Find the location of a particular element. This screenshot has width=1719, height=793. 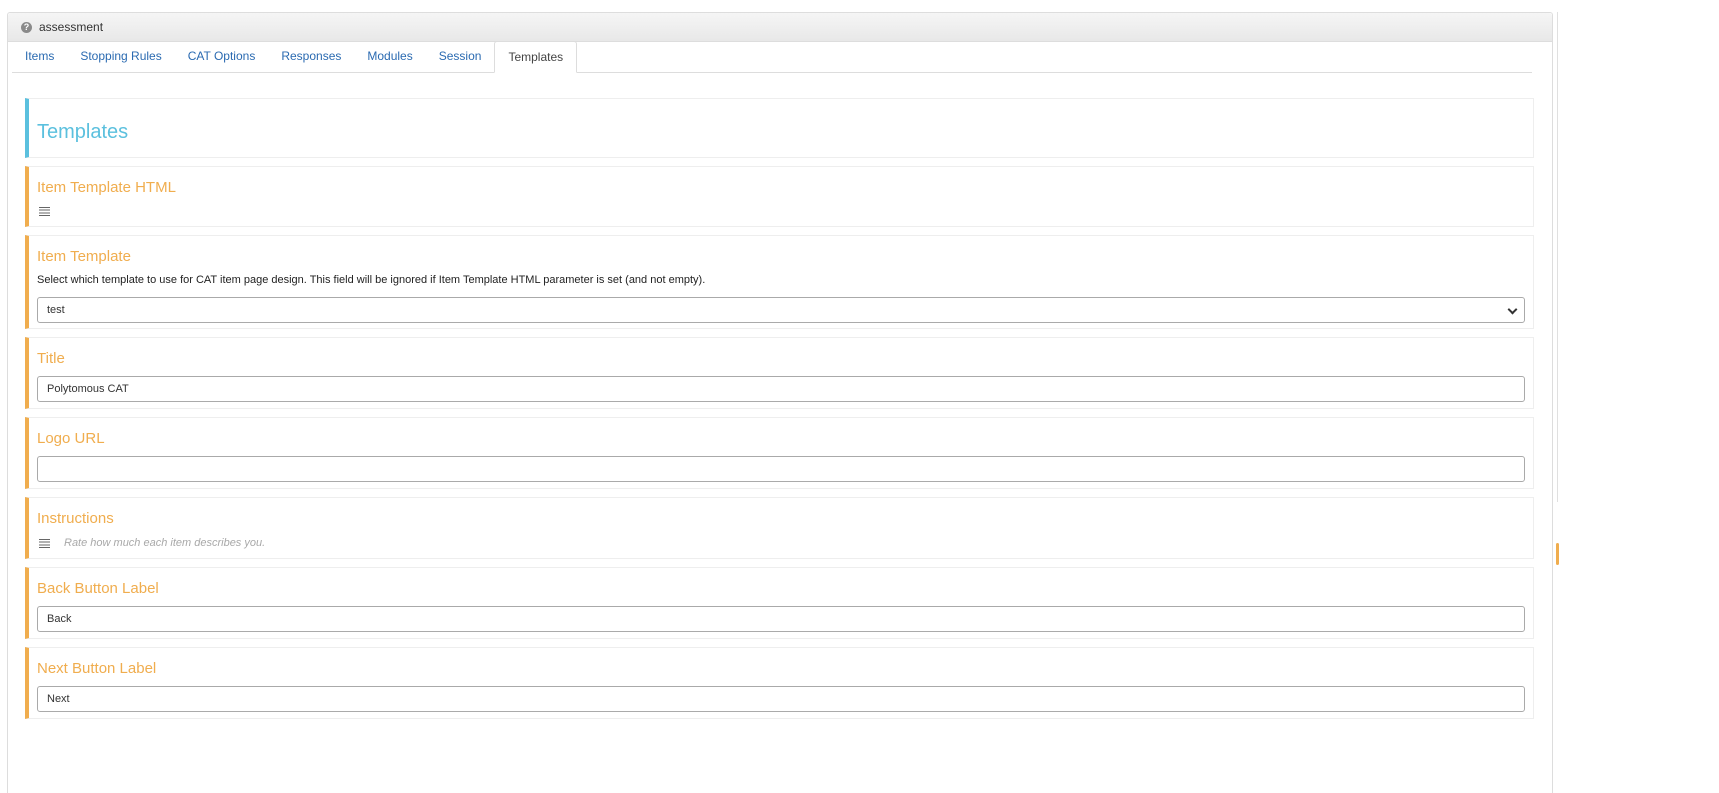

side-marker is located at coordinates (1557, 554).